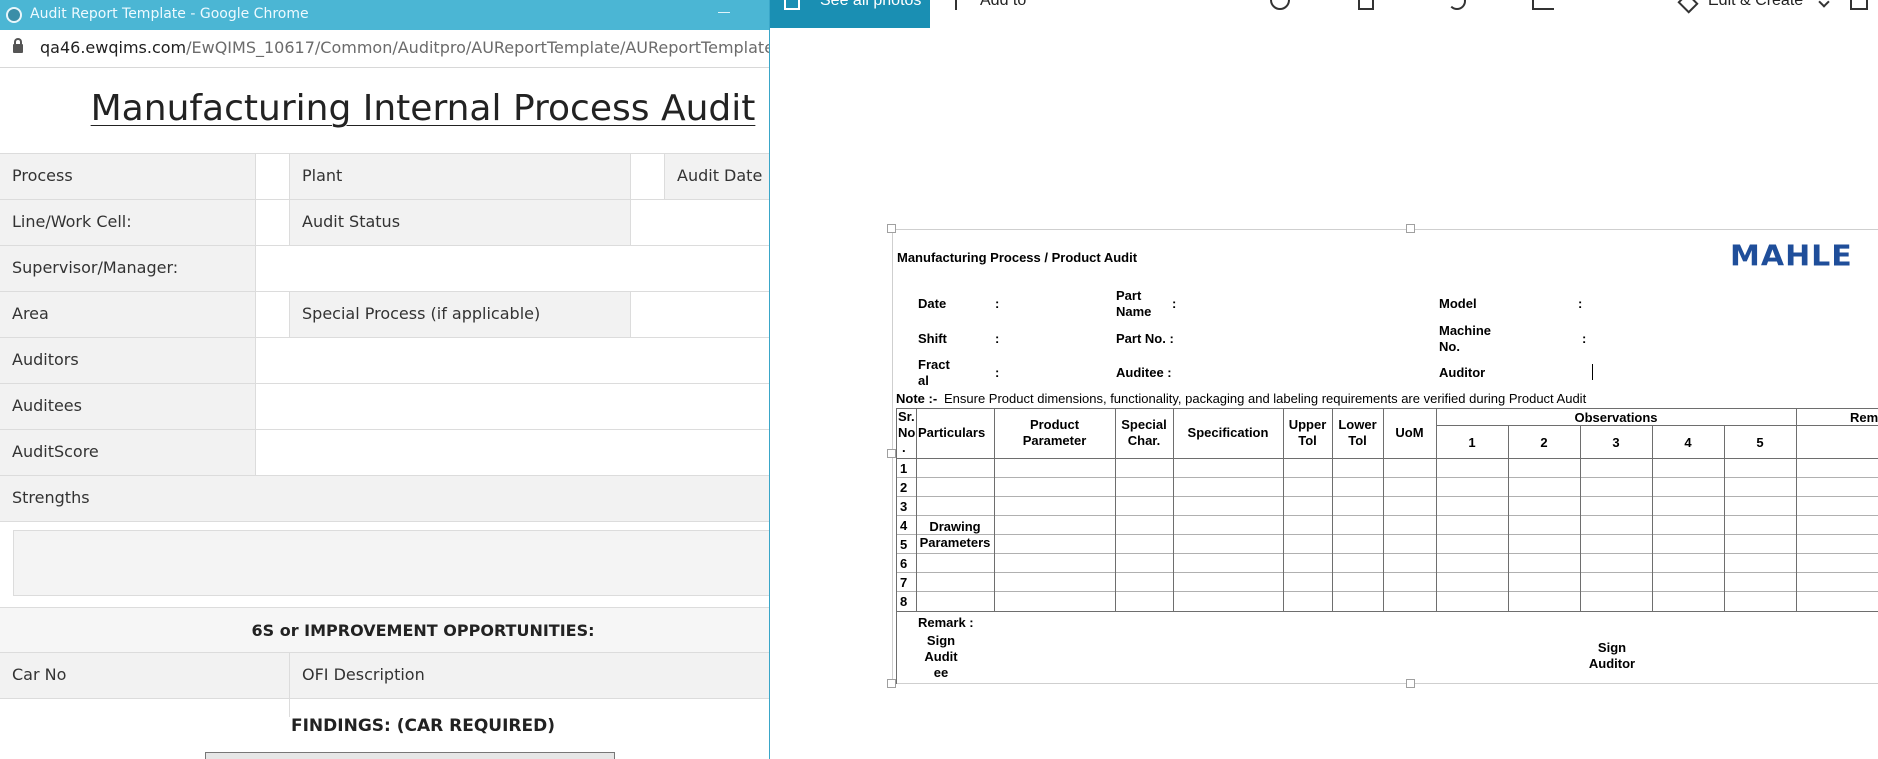 The height and width of the screenshot is (759, 1878). Describe the element at coordinates (941, 672) in the screenshot. I see `sign-auditee-3: ee` at that location.